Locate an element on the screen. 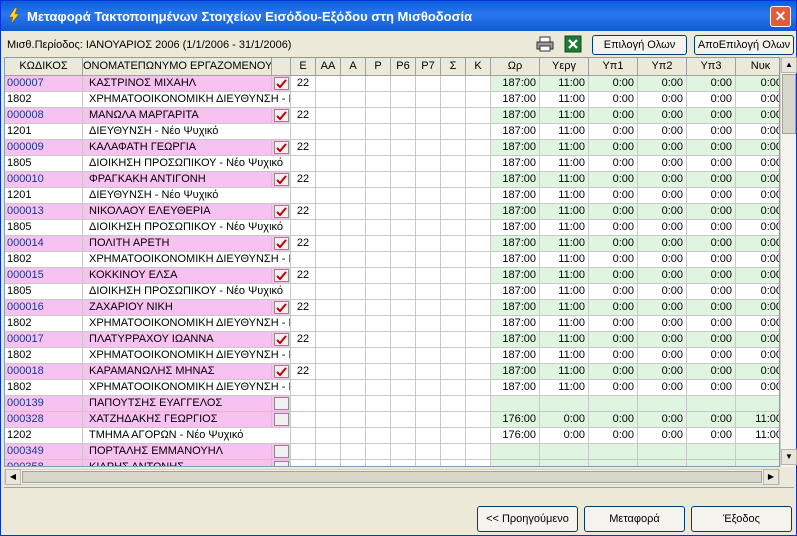 This screenshot has width=797, height=536. employee-code: 000013 is located at coordinates (44, 212).